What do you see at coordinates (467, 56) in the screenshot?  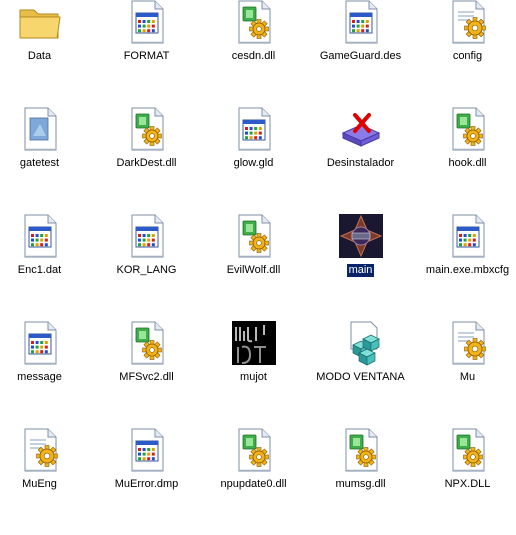 I see `file-item-label: config` at bounding box center [467, 56].